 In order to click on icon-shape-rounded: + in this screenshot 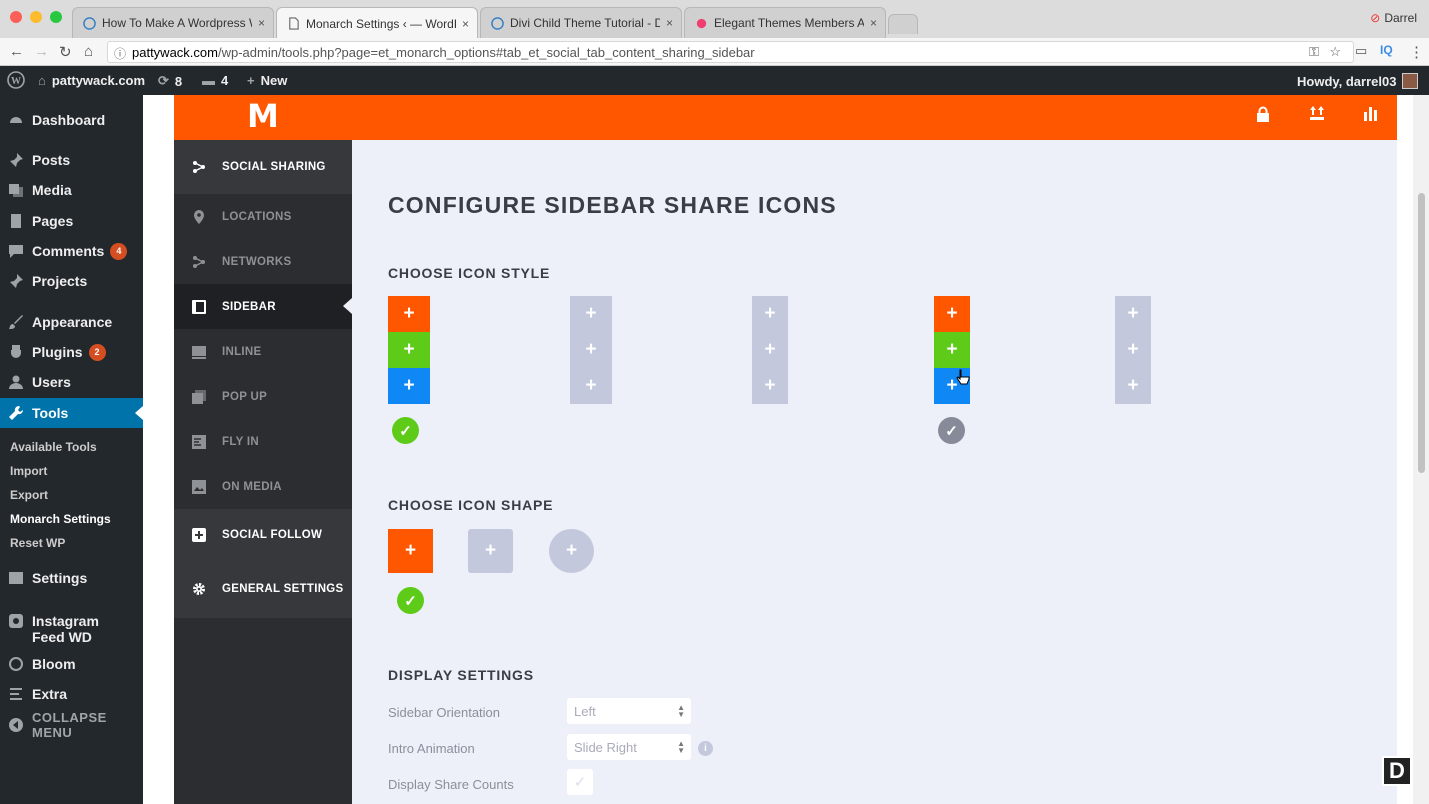, I will do `click(490, 551)`.